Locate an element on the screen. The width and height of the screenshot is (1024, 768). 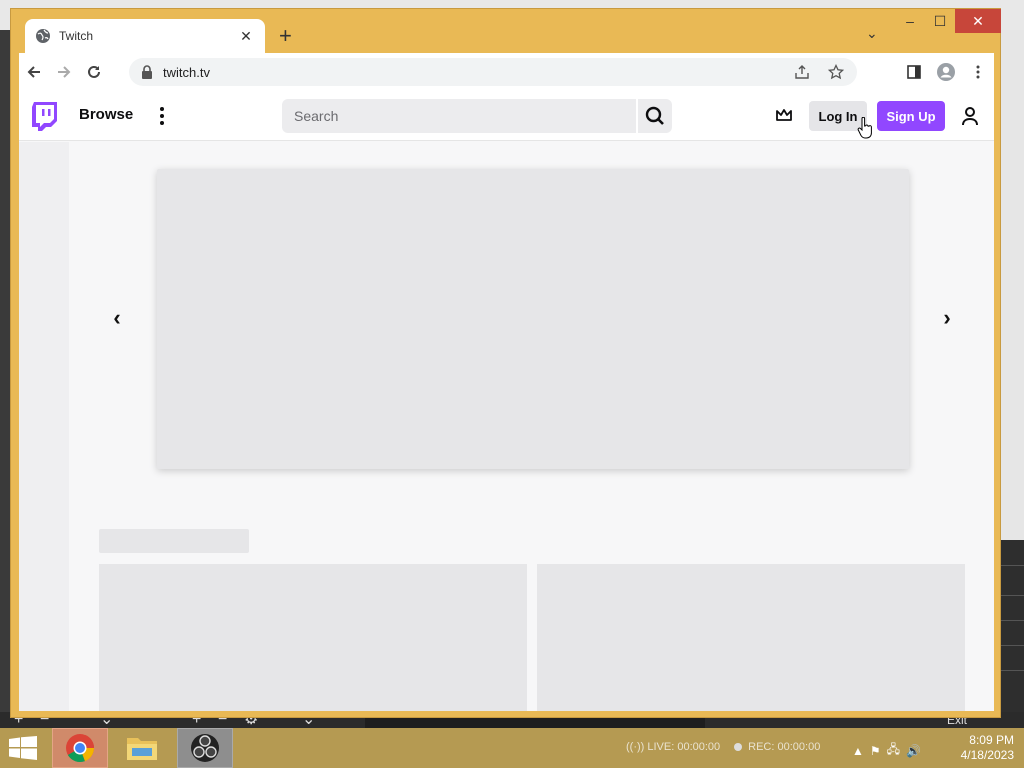
action-center-flag-icon: ⚑ is located at coordinates (875, 751).